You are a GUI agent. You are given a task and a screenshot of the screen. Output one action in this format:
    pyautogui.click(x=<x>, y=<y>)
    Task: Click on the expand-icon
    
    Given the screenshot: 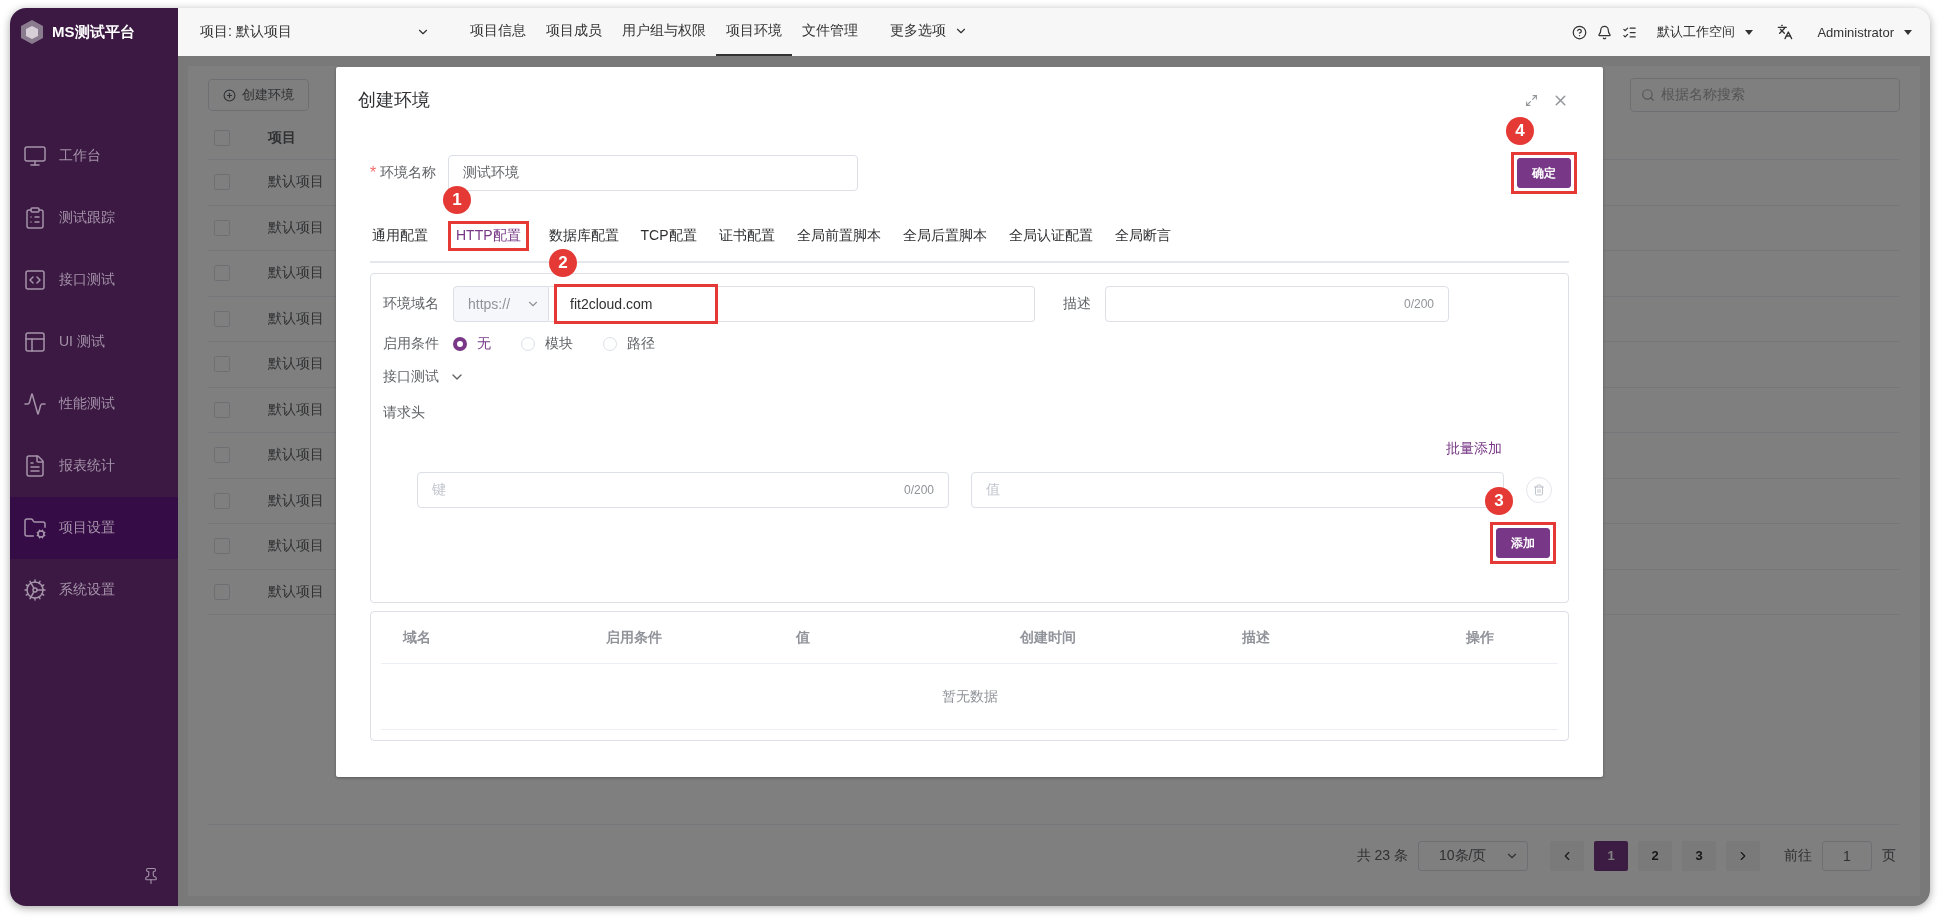 What is the action you would take?
    pyautogui.click(x=1531, y=100)
    